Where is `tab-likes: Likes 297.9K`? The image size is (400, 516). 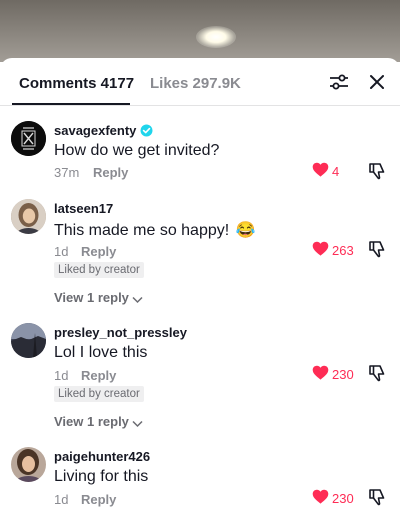 tab-likes: Likes 297.9K is located at coordinates (195, 83).